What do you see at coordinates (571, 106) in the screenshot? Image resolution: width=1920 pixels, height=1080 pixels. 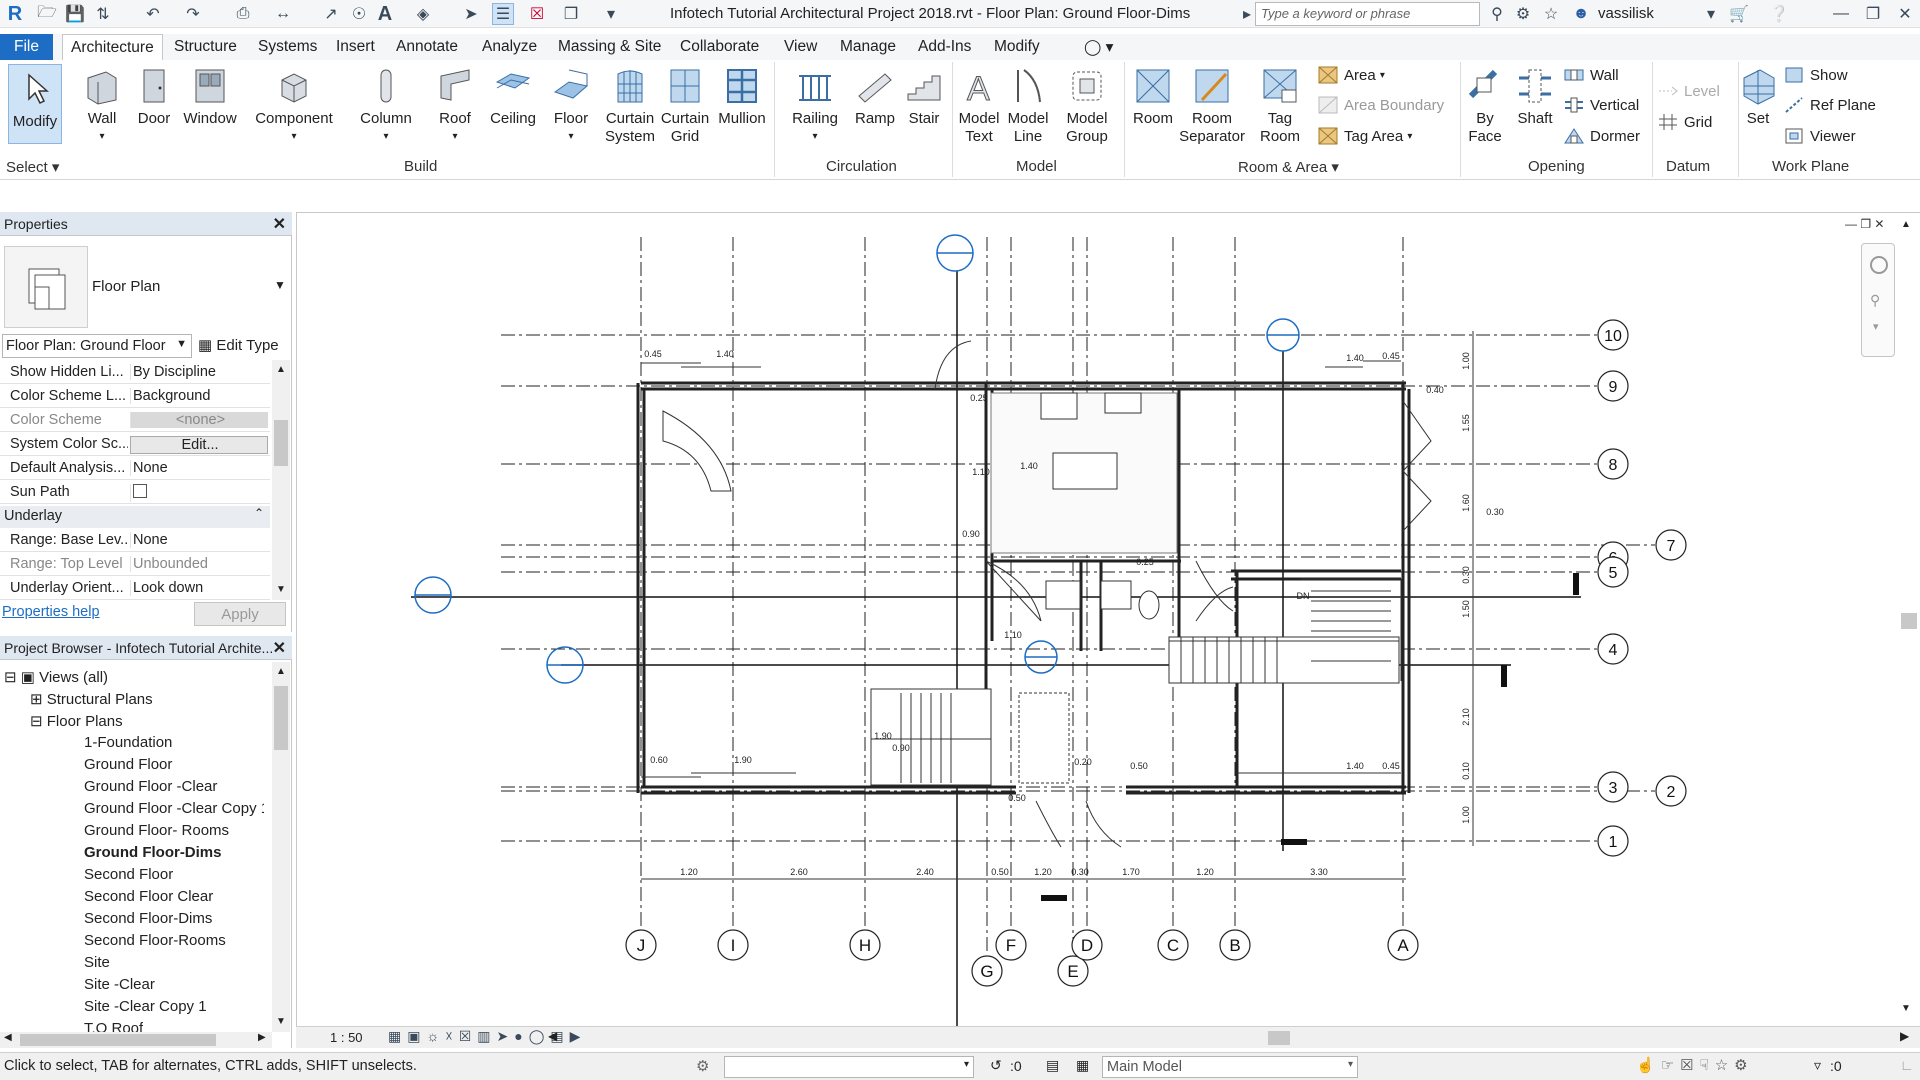 I see `floor-button: Floor ▾` at bounding box center [571, 106].